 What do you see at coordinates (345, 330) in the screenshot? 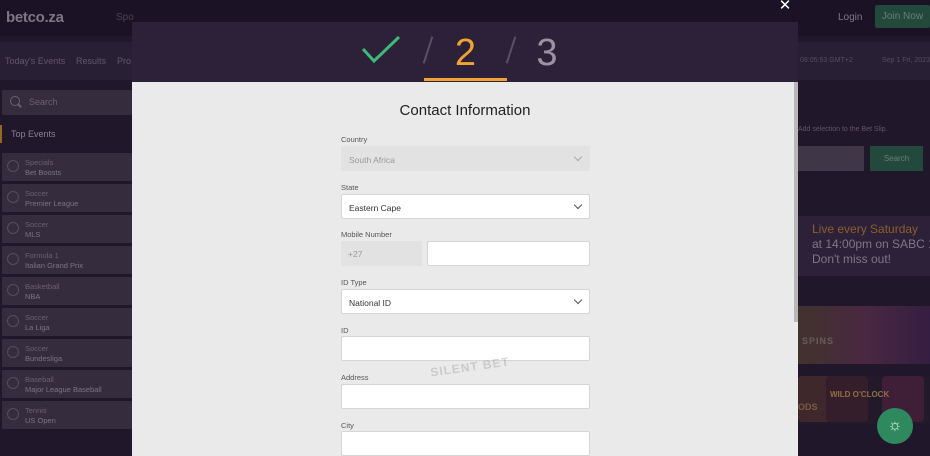
I see `id-label: ID` at bounding box center [345, 330].